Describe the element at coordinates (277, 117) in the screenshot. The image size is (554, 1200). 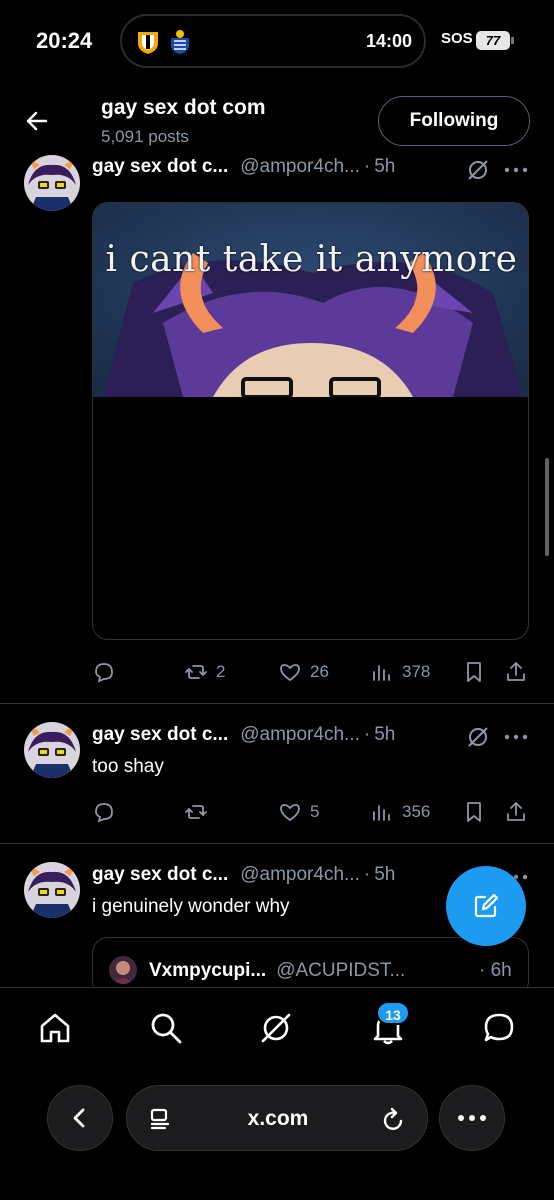
I see `profile-header: gay sex dot com 5,091 posts Following` at that location.